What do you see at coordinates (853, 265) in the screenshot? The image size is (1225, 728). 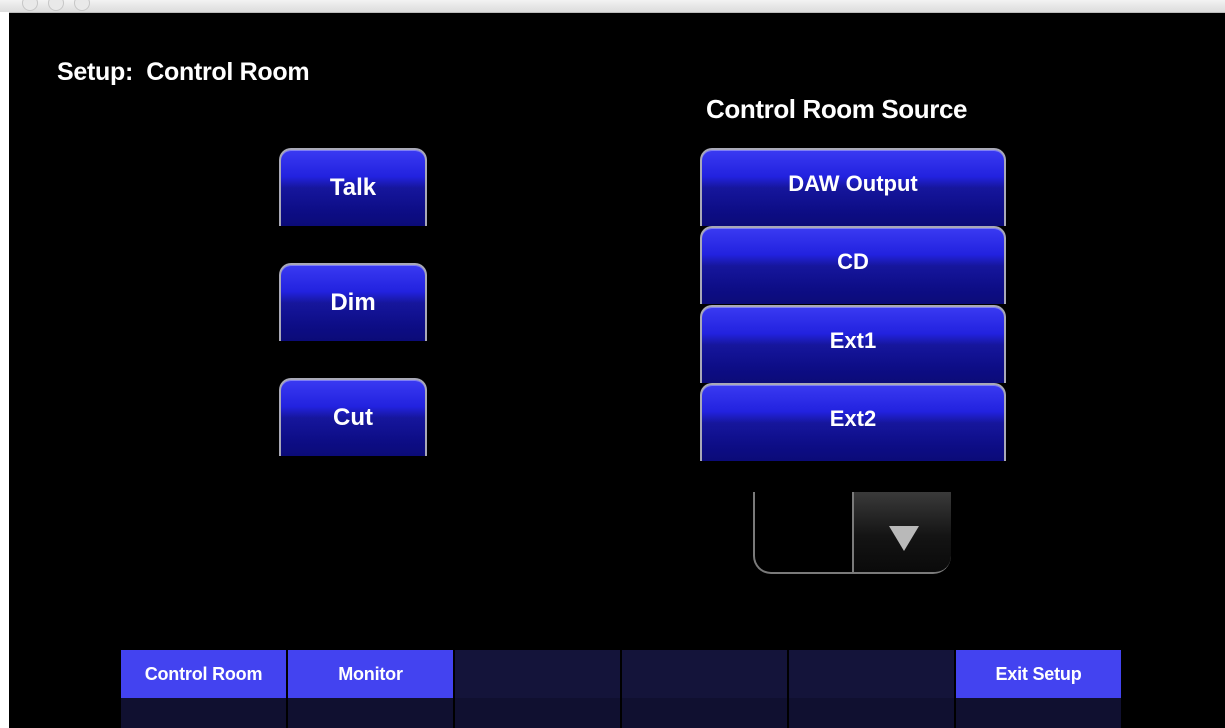 I see `source-cd-button: CD` at bounding box center [853, 265].